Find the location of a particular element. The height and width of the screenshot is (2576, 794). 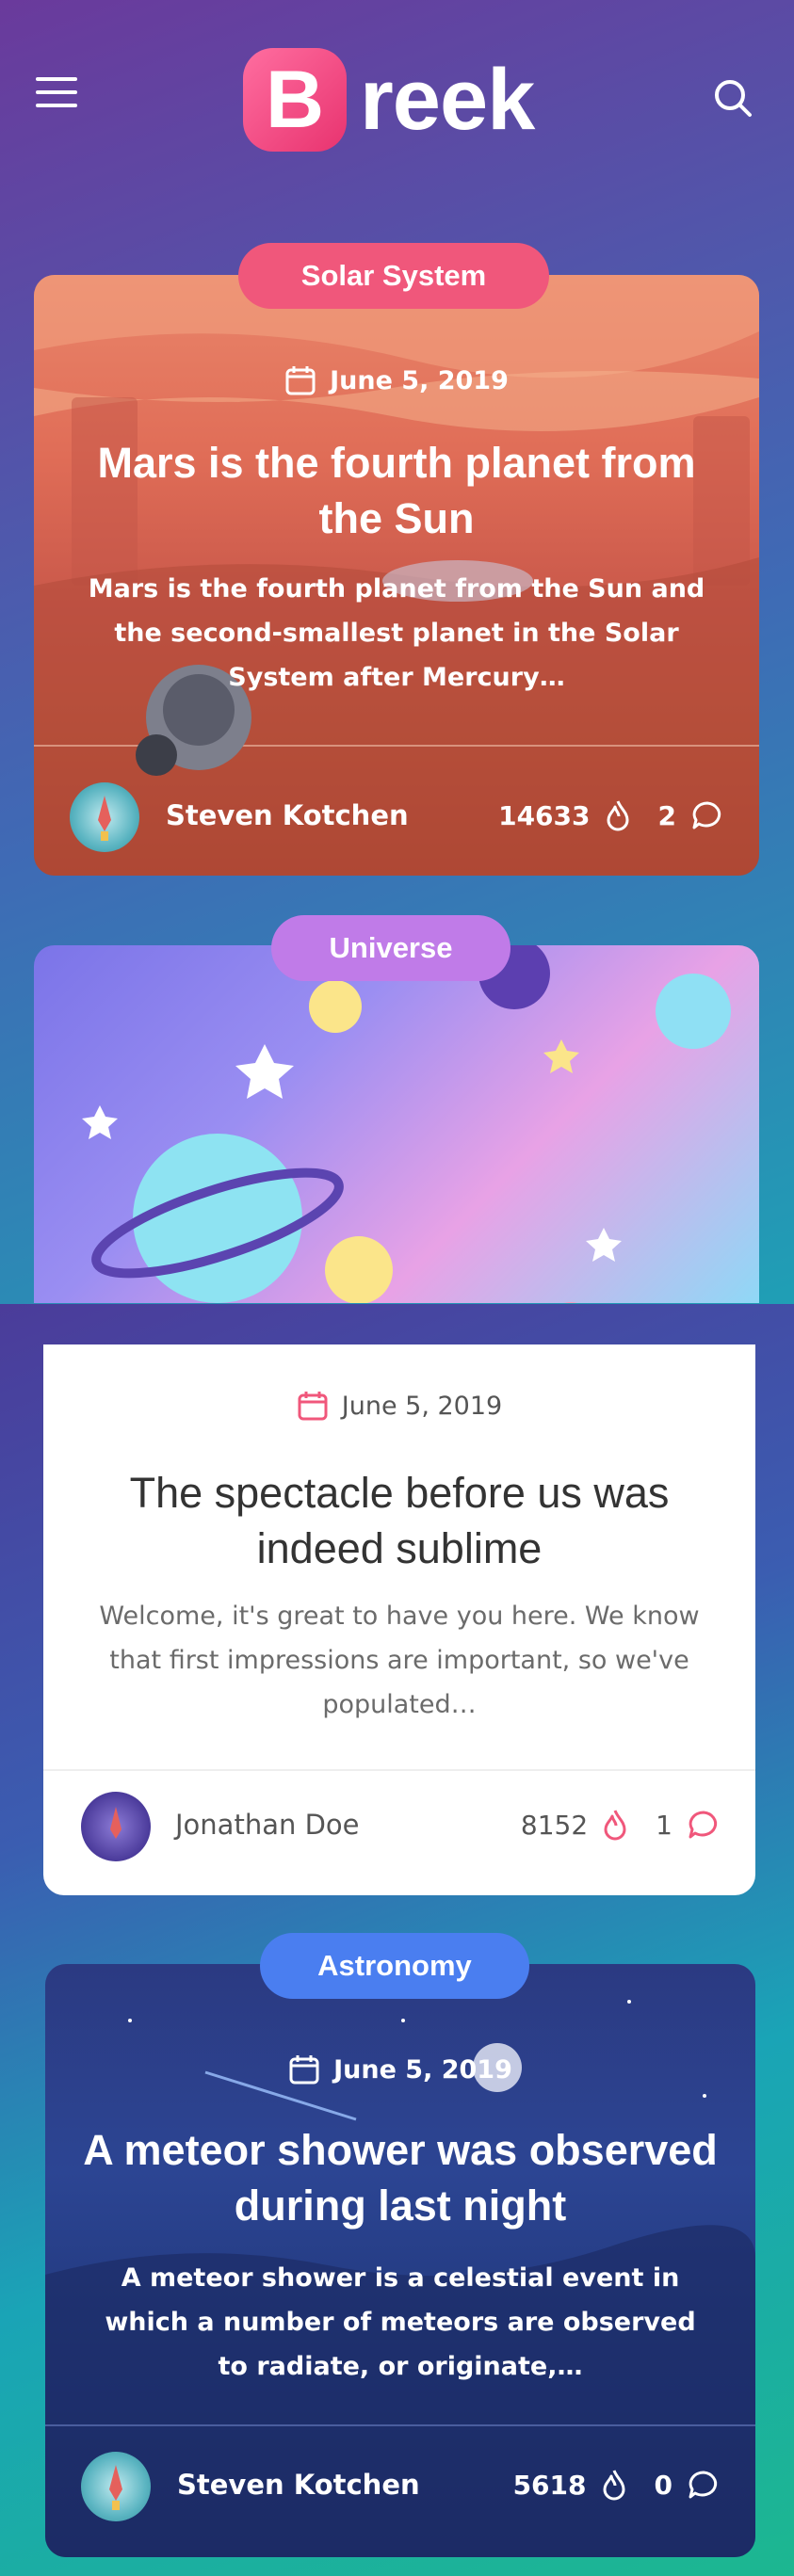

likes-count: 8152 is located at coordinates (554, 1825).